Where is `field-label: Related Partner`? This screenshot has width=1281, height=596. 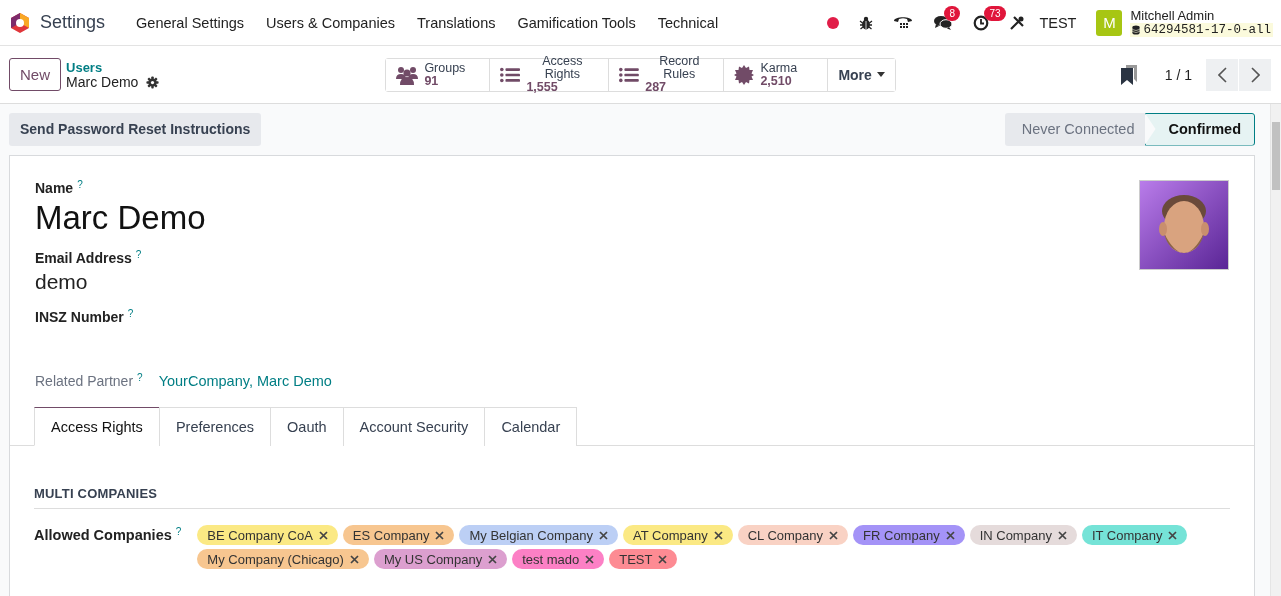 field-label: Related Partner is located at coordinates (84, 381).